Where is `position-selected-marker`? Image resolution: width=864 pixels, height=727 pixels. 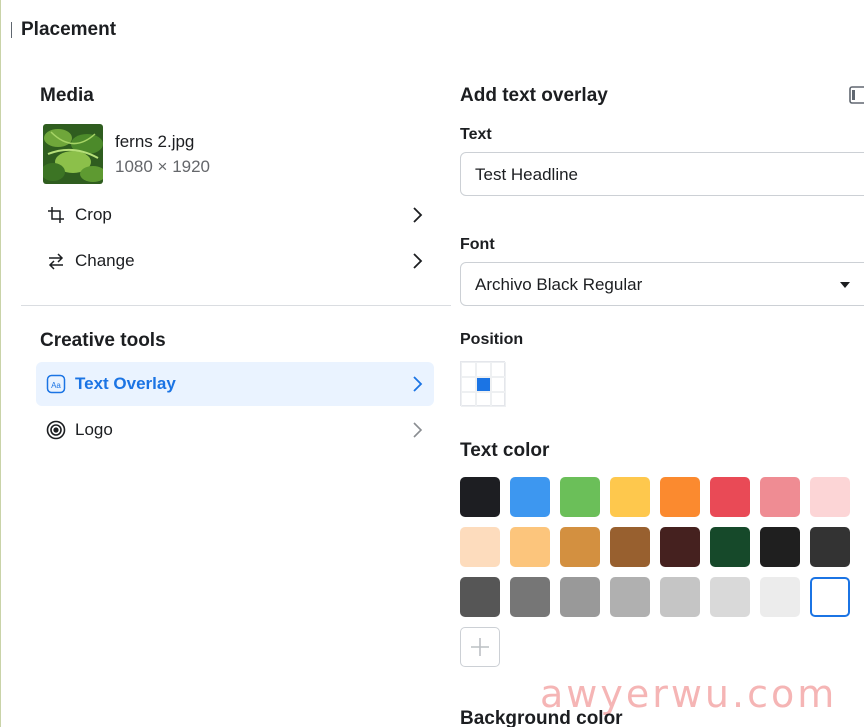 position-selected-marker is located at coordinates (483, 384).